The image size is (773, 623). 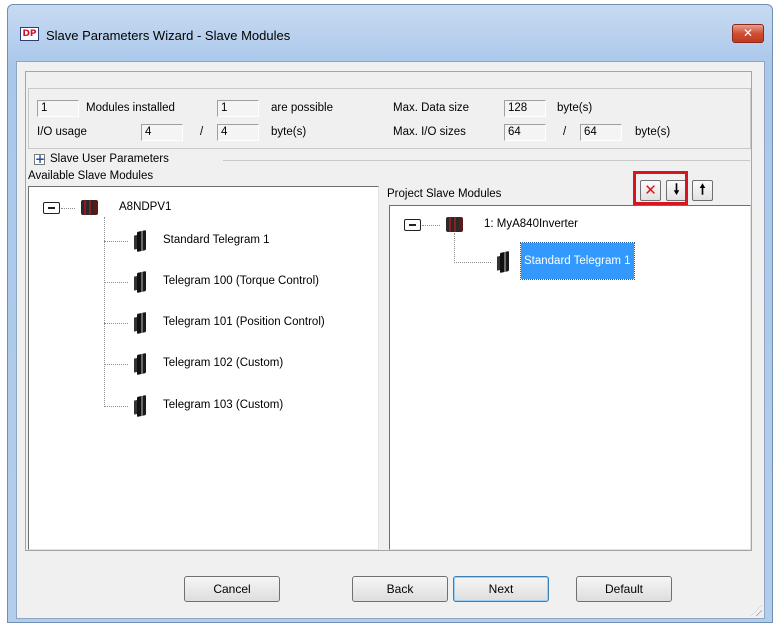 What do you see at coordinates (650, 190) in the screenshot?
I see `delete-module-button: ✕` at bounding box center [650, 190].